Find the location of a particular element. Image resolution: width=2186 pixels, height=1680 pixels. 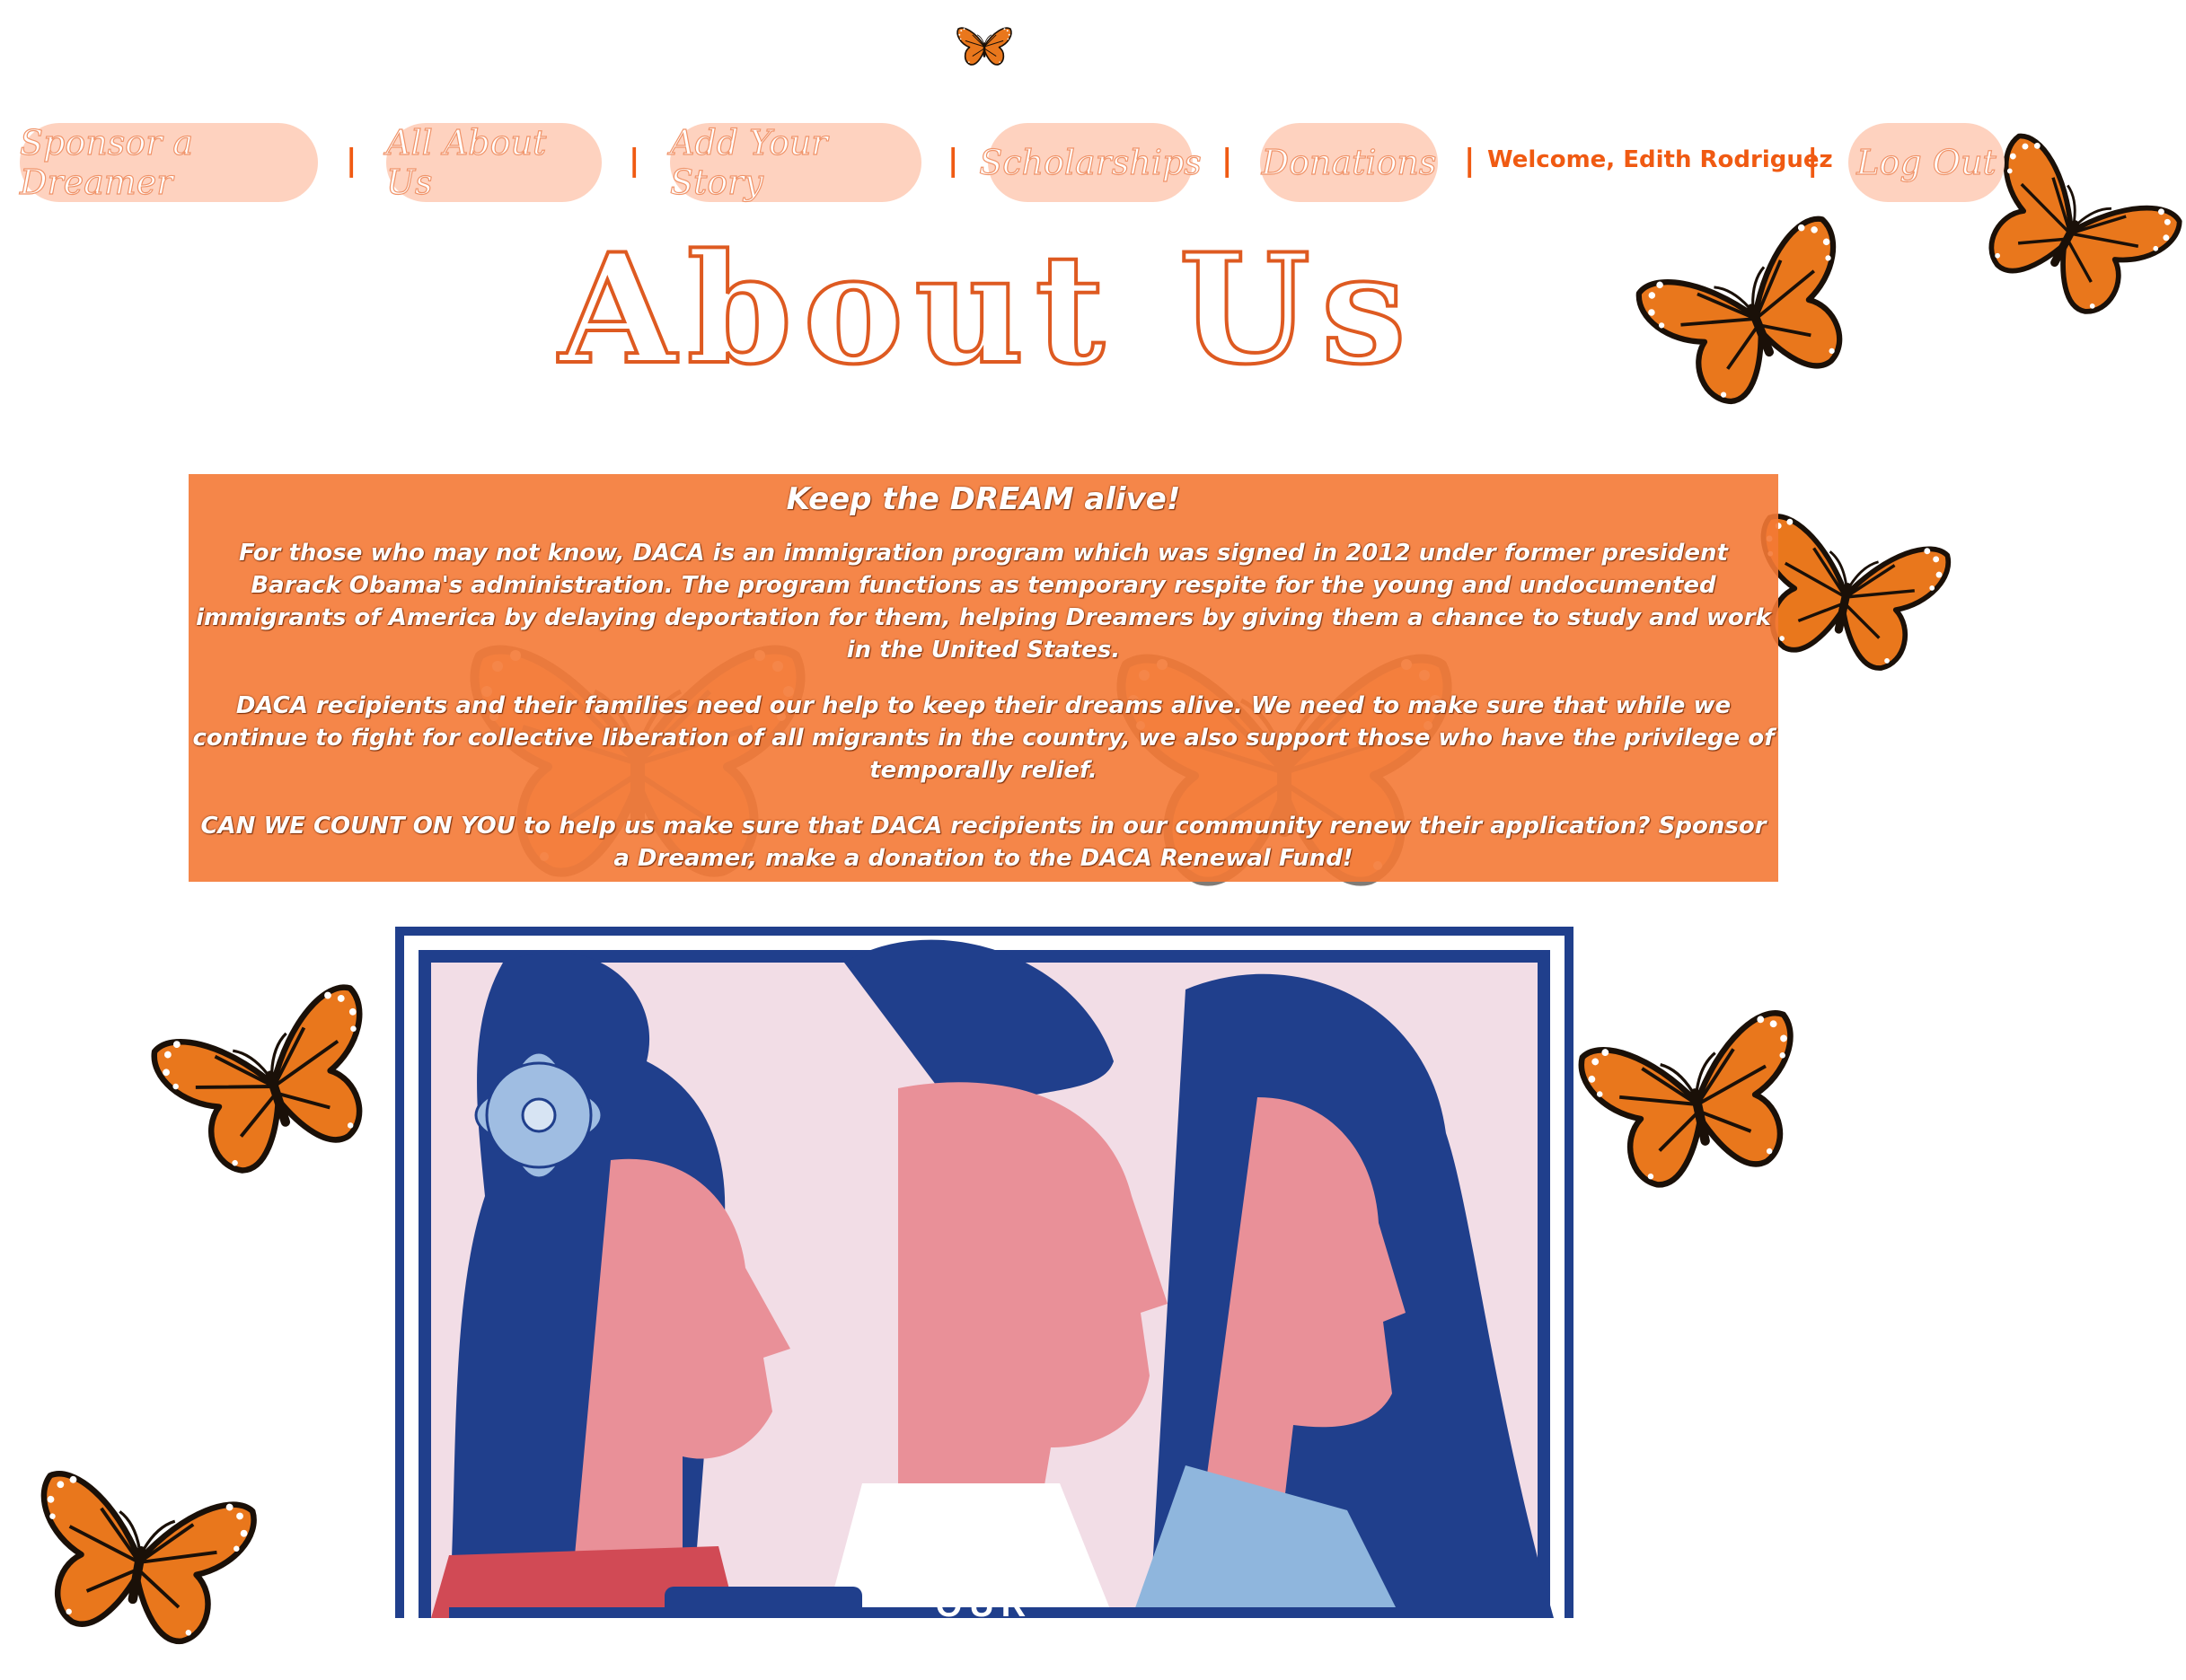

nav-all-about-us: All About Us is located at coordinates (493, 162).